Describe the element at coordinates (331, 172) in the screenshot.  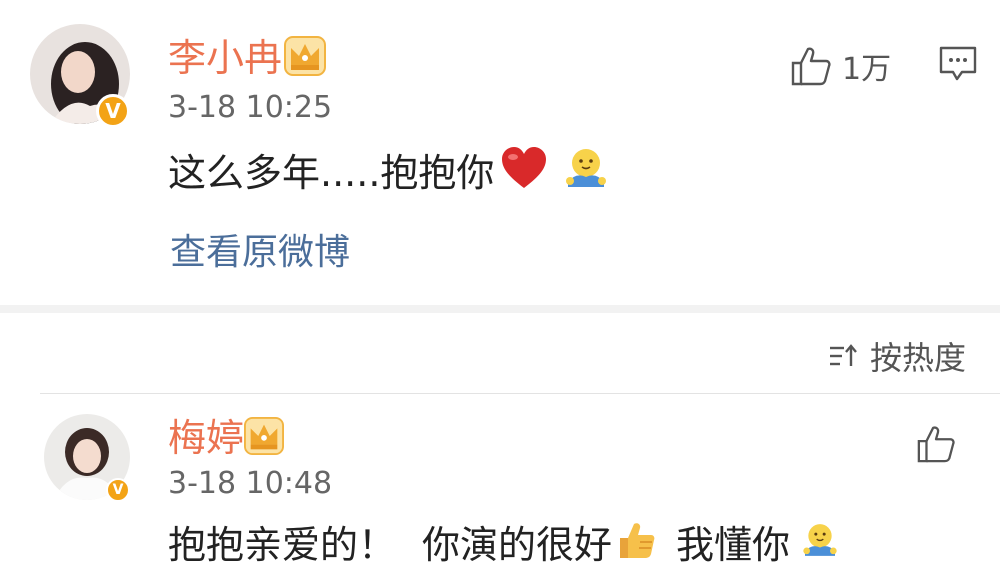
I see `post-text: 这么多年.....抱抱你` at that location.